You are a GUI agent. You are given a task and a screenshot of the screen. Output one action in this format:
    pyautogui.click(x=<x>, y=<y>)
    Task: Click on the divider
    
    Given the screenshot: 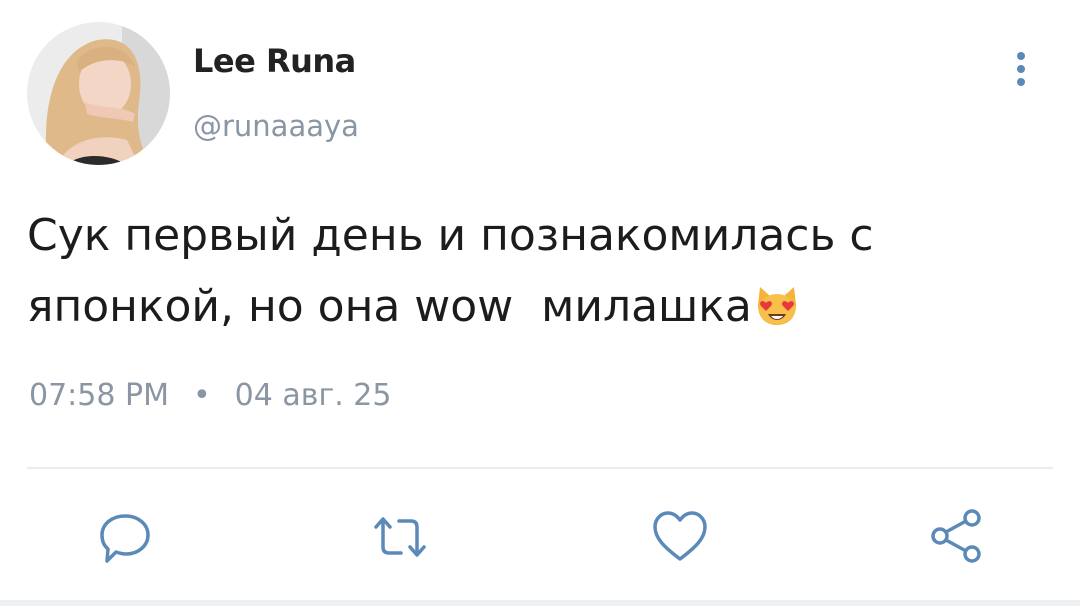 What is the action you would take?
    pyautogui.click(x=540, y=468)
    